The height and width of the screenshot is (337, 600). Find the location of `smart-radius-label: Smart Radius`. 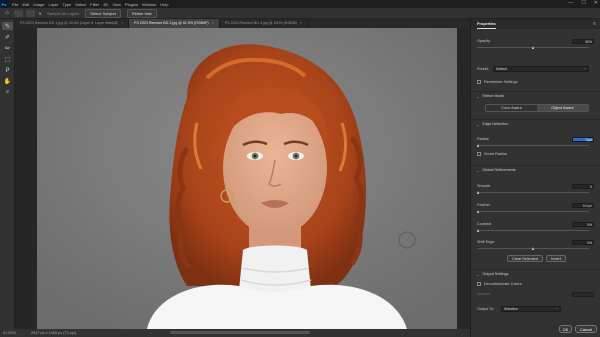

smart-radius-label: Smart Radius is located at coordinates (496, 154).